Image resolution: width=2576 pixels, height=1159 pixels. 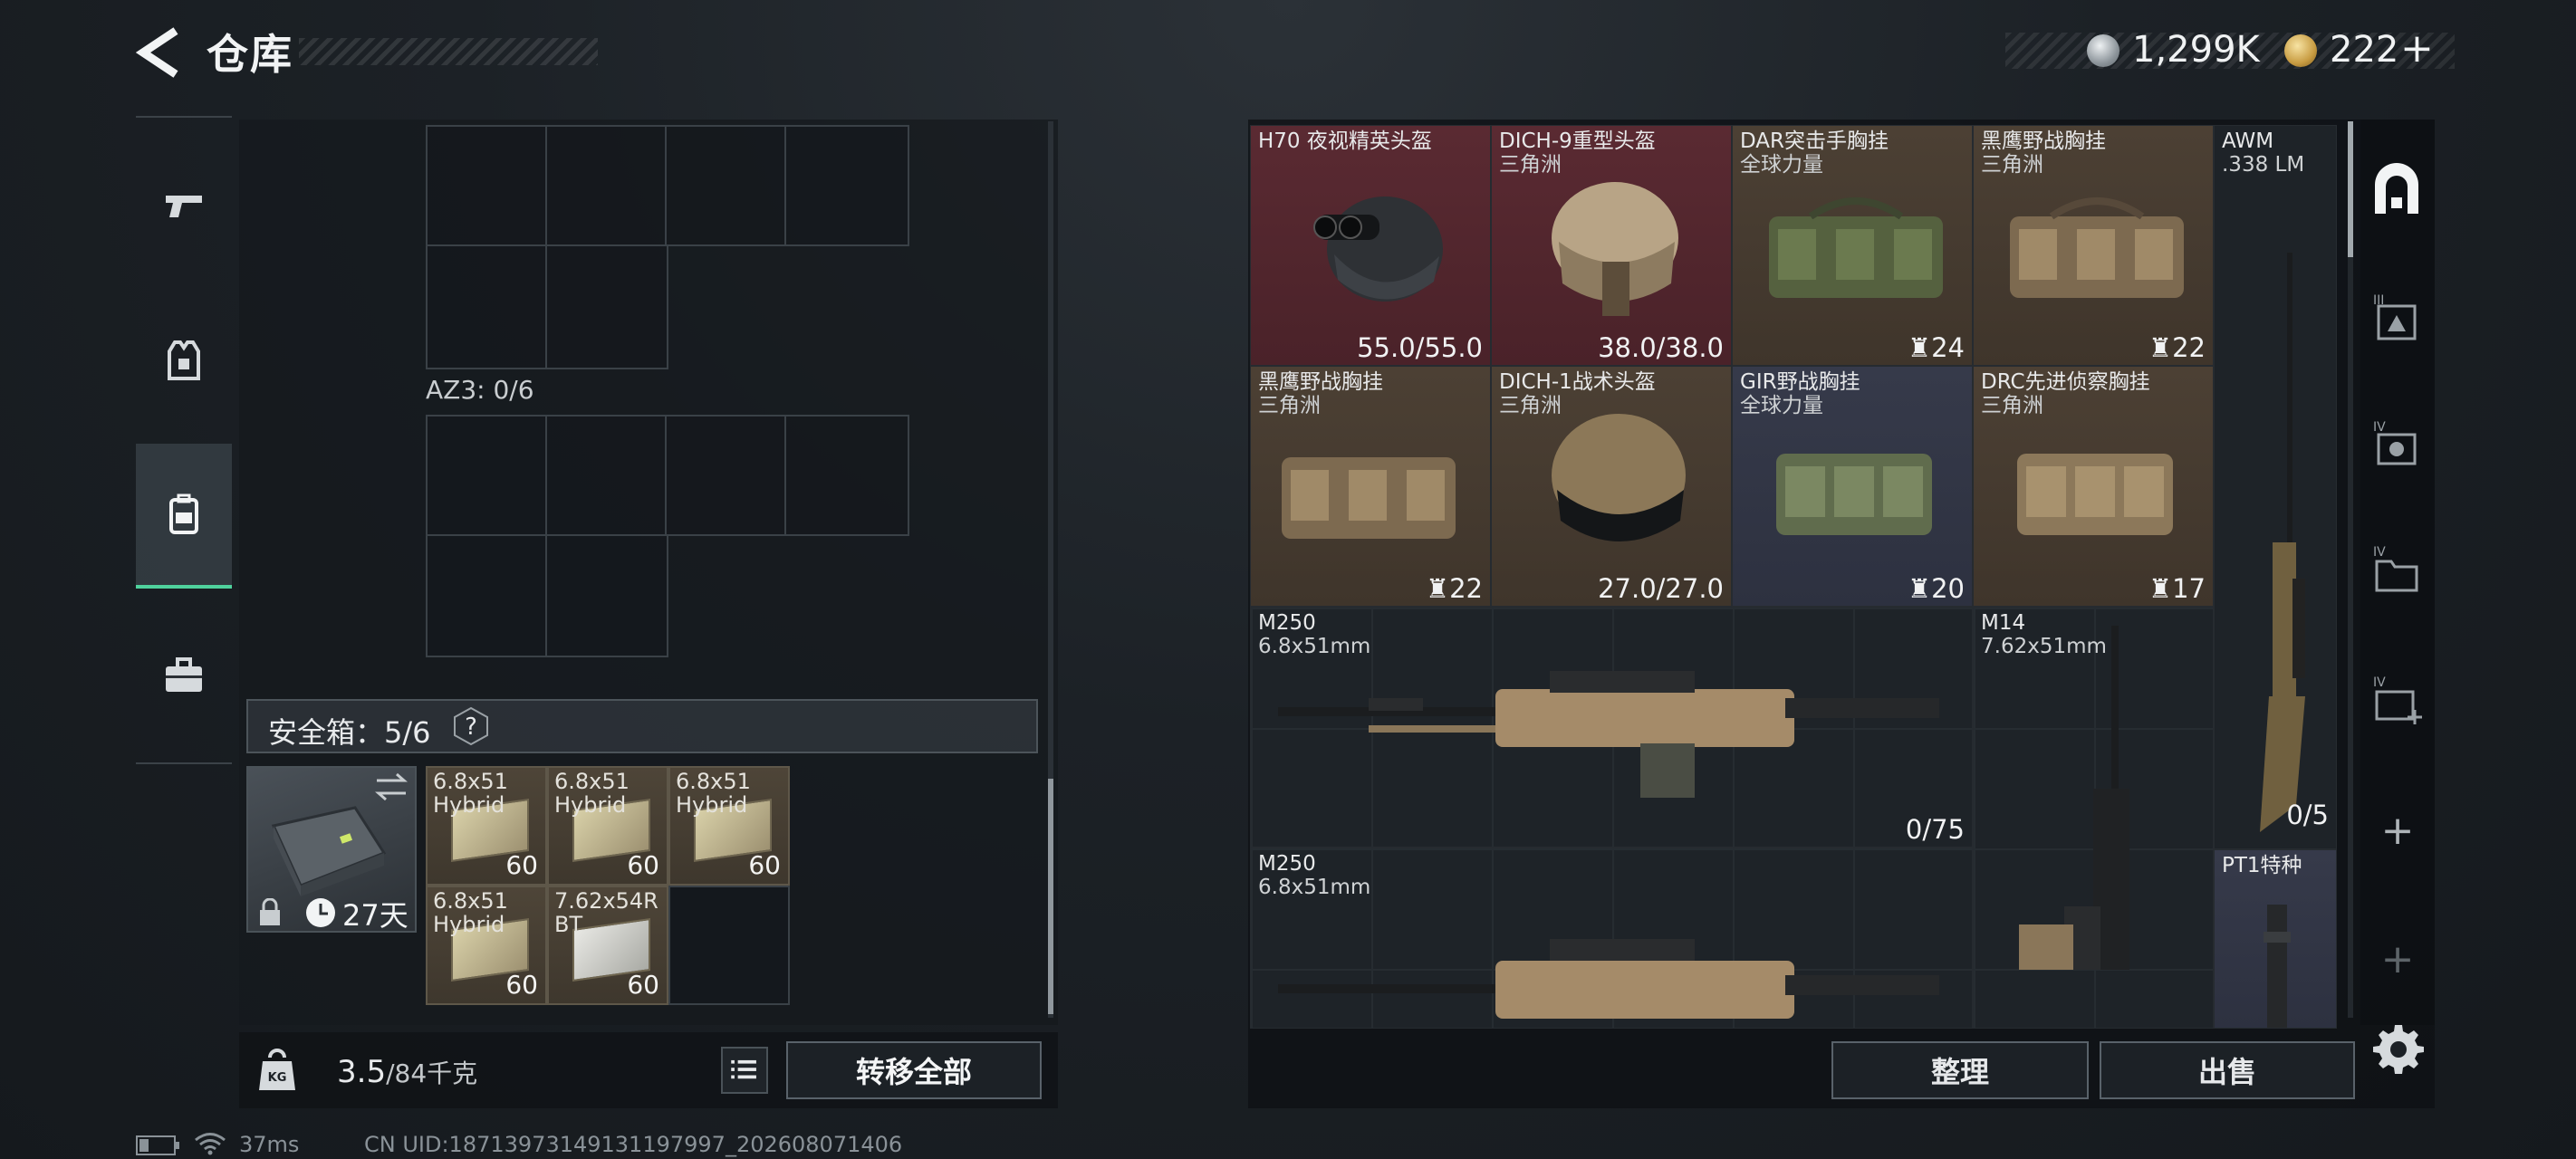 What do you see at coordinates (2396, 446) in the screenshot?
I see `stash-tab-items-icon: IV` at bounding box center [2396, 446].